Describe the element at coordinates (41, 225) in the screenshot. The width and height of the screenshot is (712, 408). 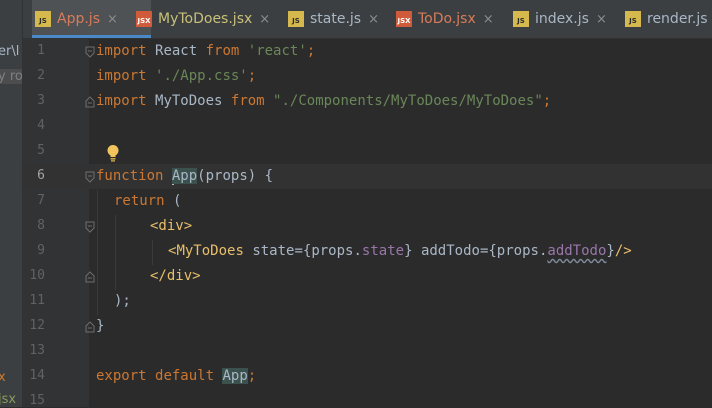
I see `line-number: 8` at that location.